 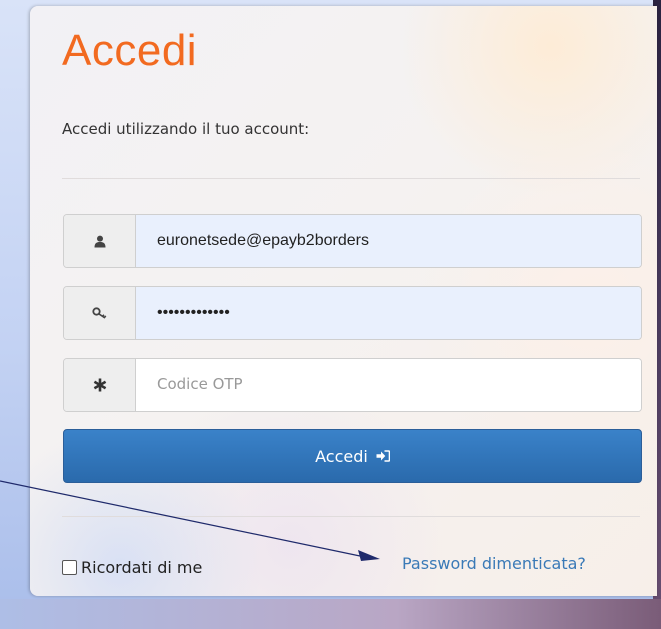 I want to click on username-input, so click(x=388, y=241).